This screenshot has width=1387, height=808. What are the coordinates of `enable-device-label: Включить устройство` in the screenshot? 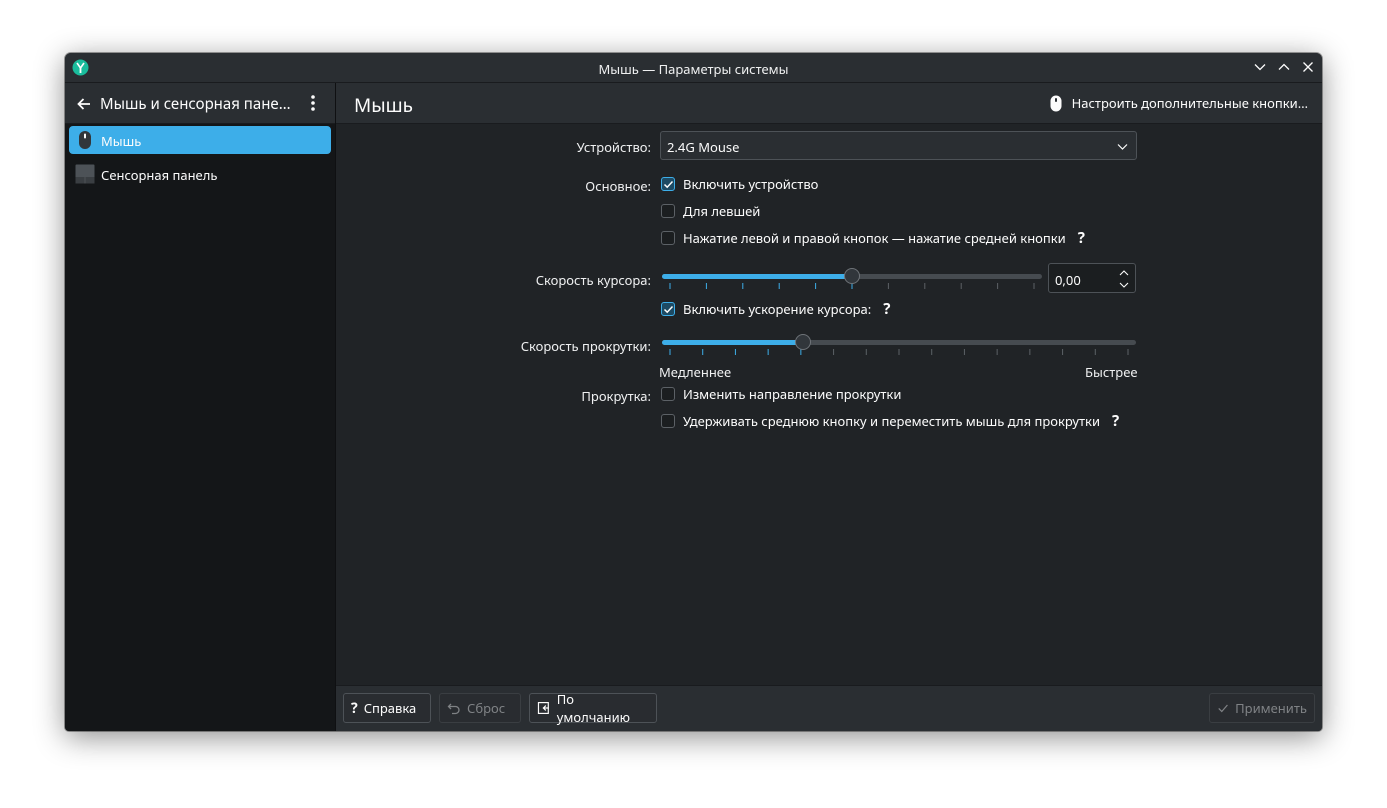 It's located at (751, 184).